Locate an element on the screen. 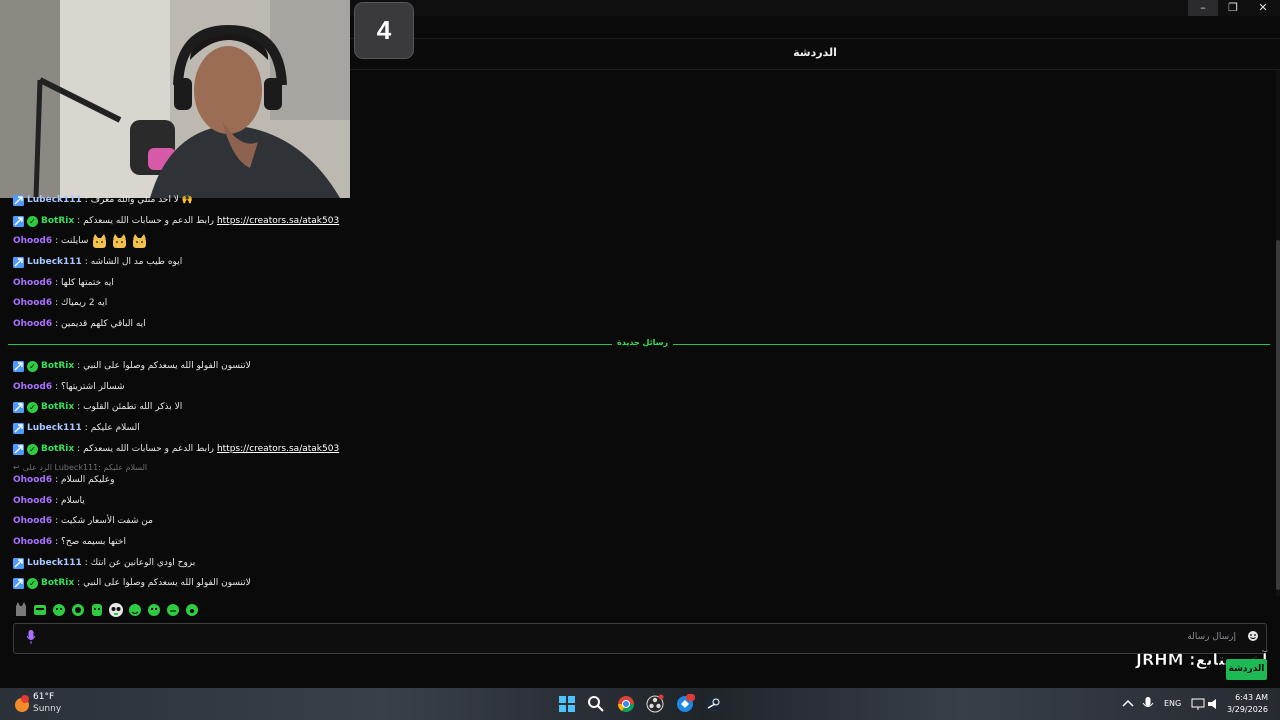 The image size is (1280, 720). microphone-tray-icon is located at coordinates (1148, 704).